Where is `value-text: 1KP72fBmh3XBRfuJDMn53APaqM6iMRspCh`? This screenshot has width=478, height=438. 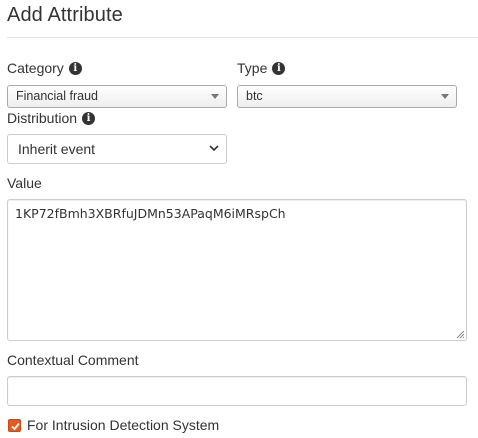
value-text: 1KP72fBmh3XBRfuJDMn53APaqM6iMRspCh is located at coordinates (150, 213).